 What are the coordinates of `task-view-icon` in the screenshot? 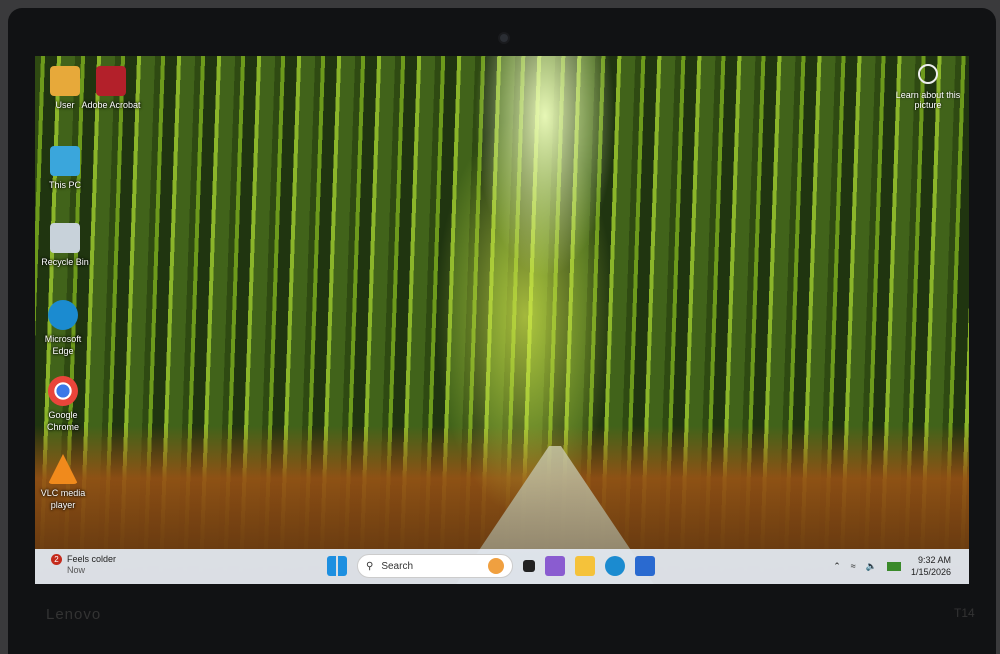 It's located at (529, 566).